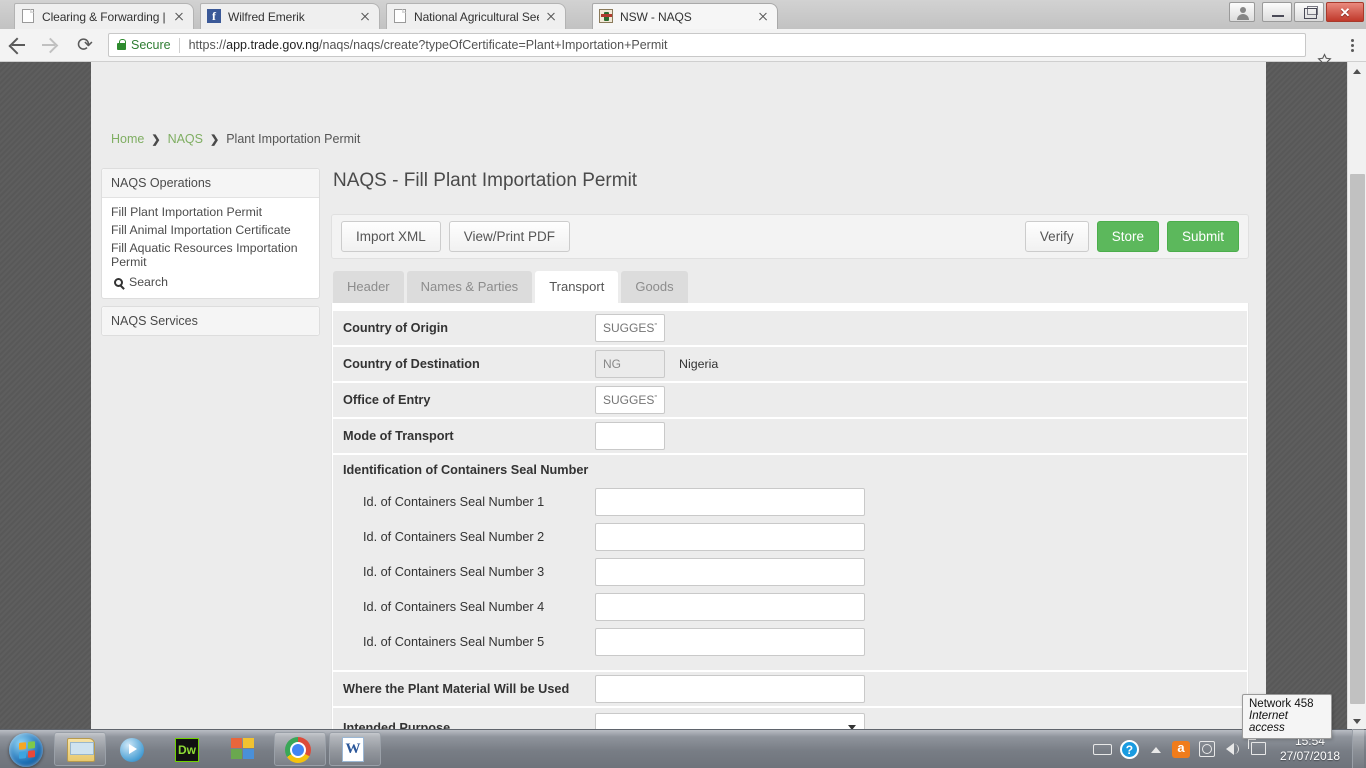  Describe the element at coordinates (577, 287) in the screenshot. I see `tab-transport: Transport` at that location.